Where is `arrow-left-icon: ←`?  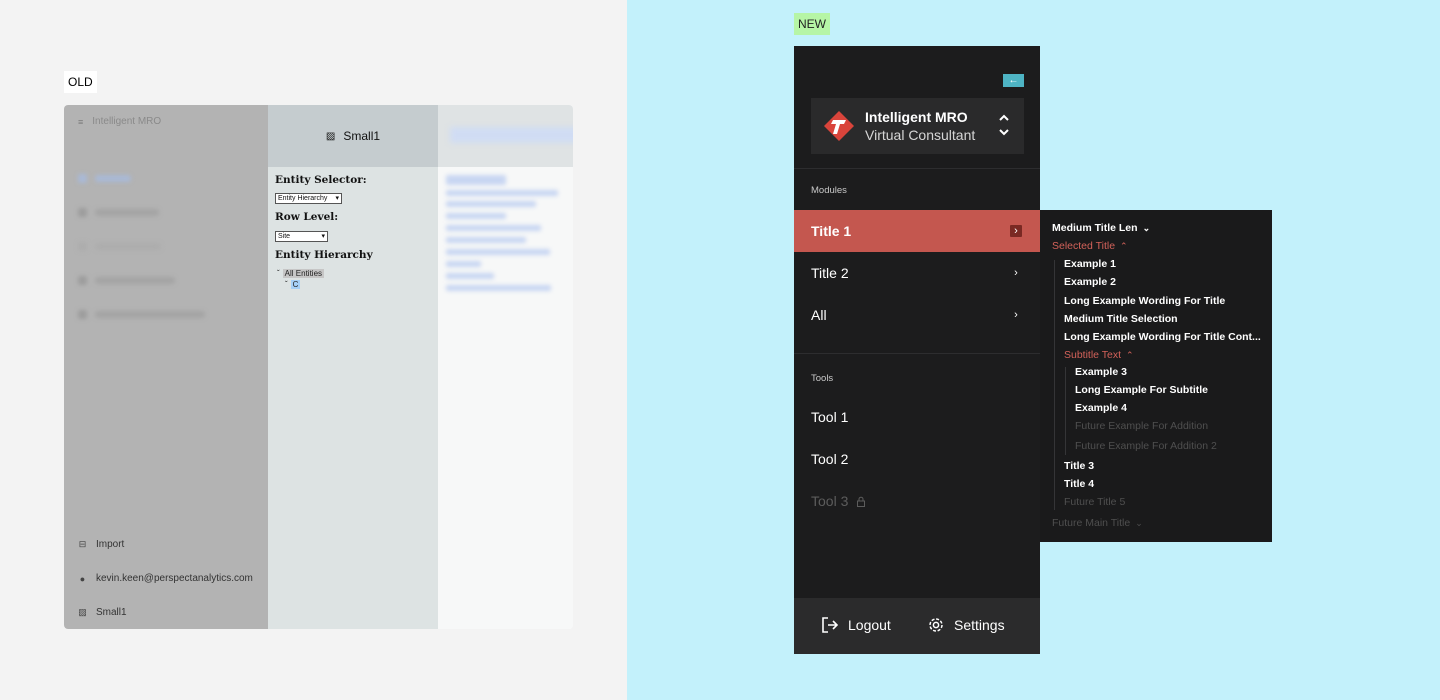 arrow-left-icon: ← is located at coordinates (1013, 80).